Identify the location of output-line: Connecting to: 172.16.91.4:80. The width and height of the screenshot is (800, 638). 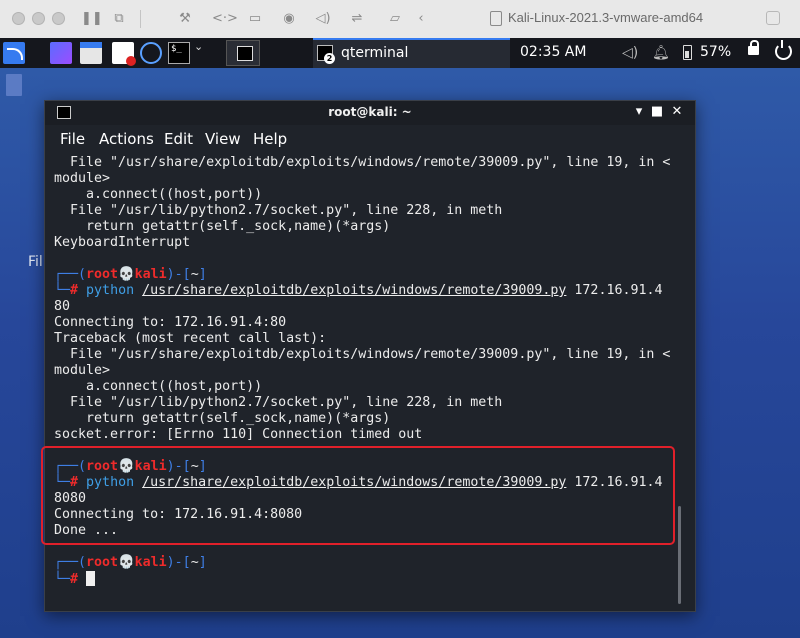
(170, 322).